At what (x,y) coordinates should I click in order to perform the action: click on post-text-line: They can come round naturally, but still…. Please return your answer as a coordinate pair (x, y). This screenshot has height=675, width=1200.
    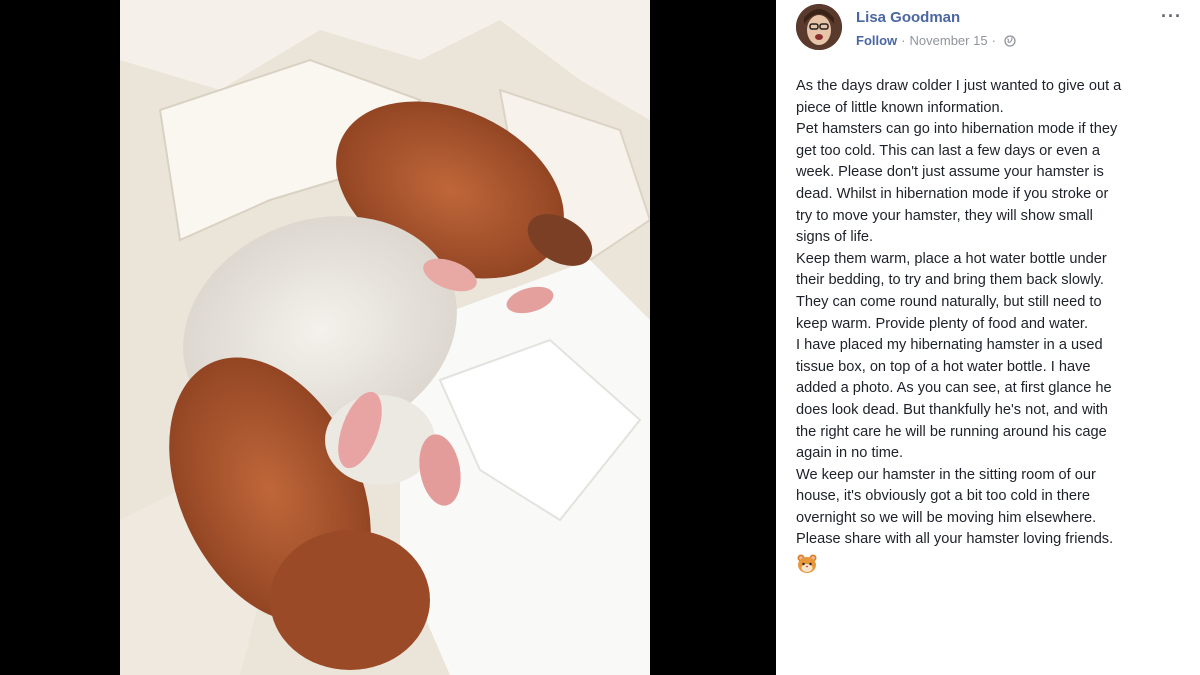
    Looking at the image, I should click on (949, 301).